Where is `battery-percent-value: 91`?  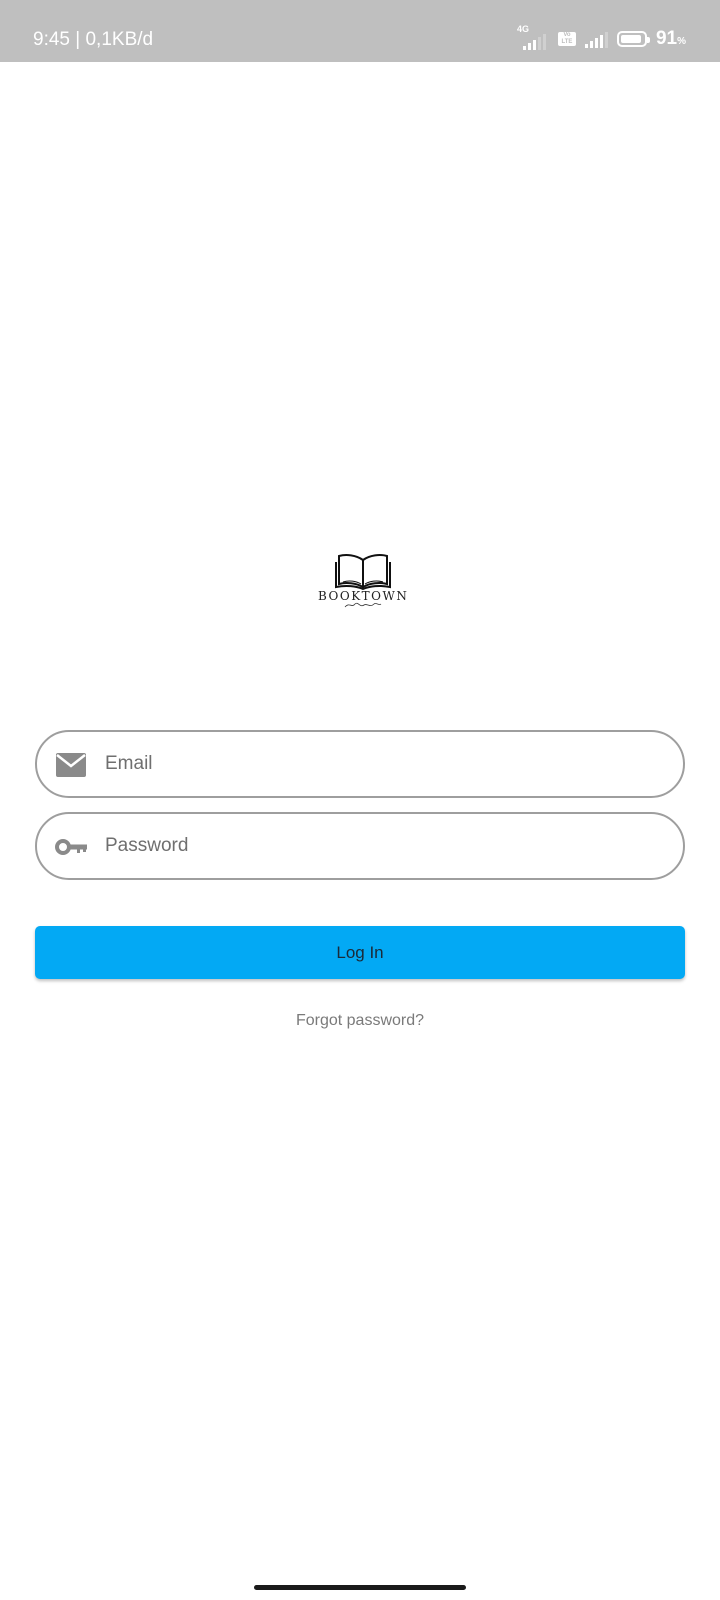 battery-percent-value: 91 is located at coordinates (666, 38).